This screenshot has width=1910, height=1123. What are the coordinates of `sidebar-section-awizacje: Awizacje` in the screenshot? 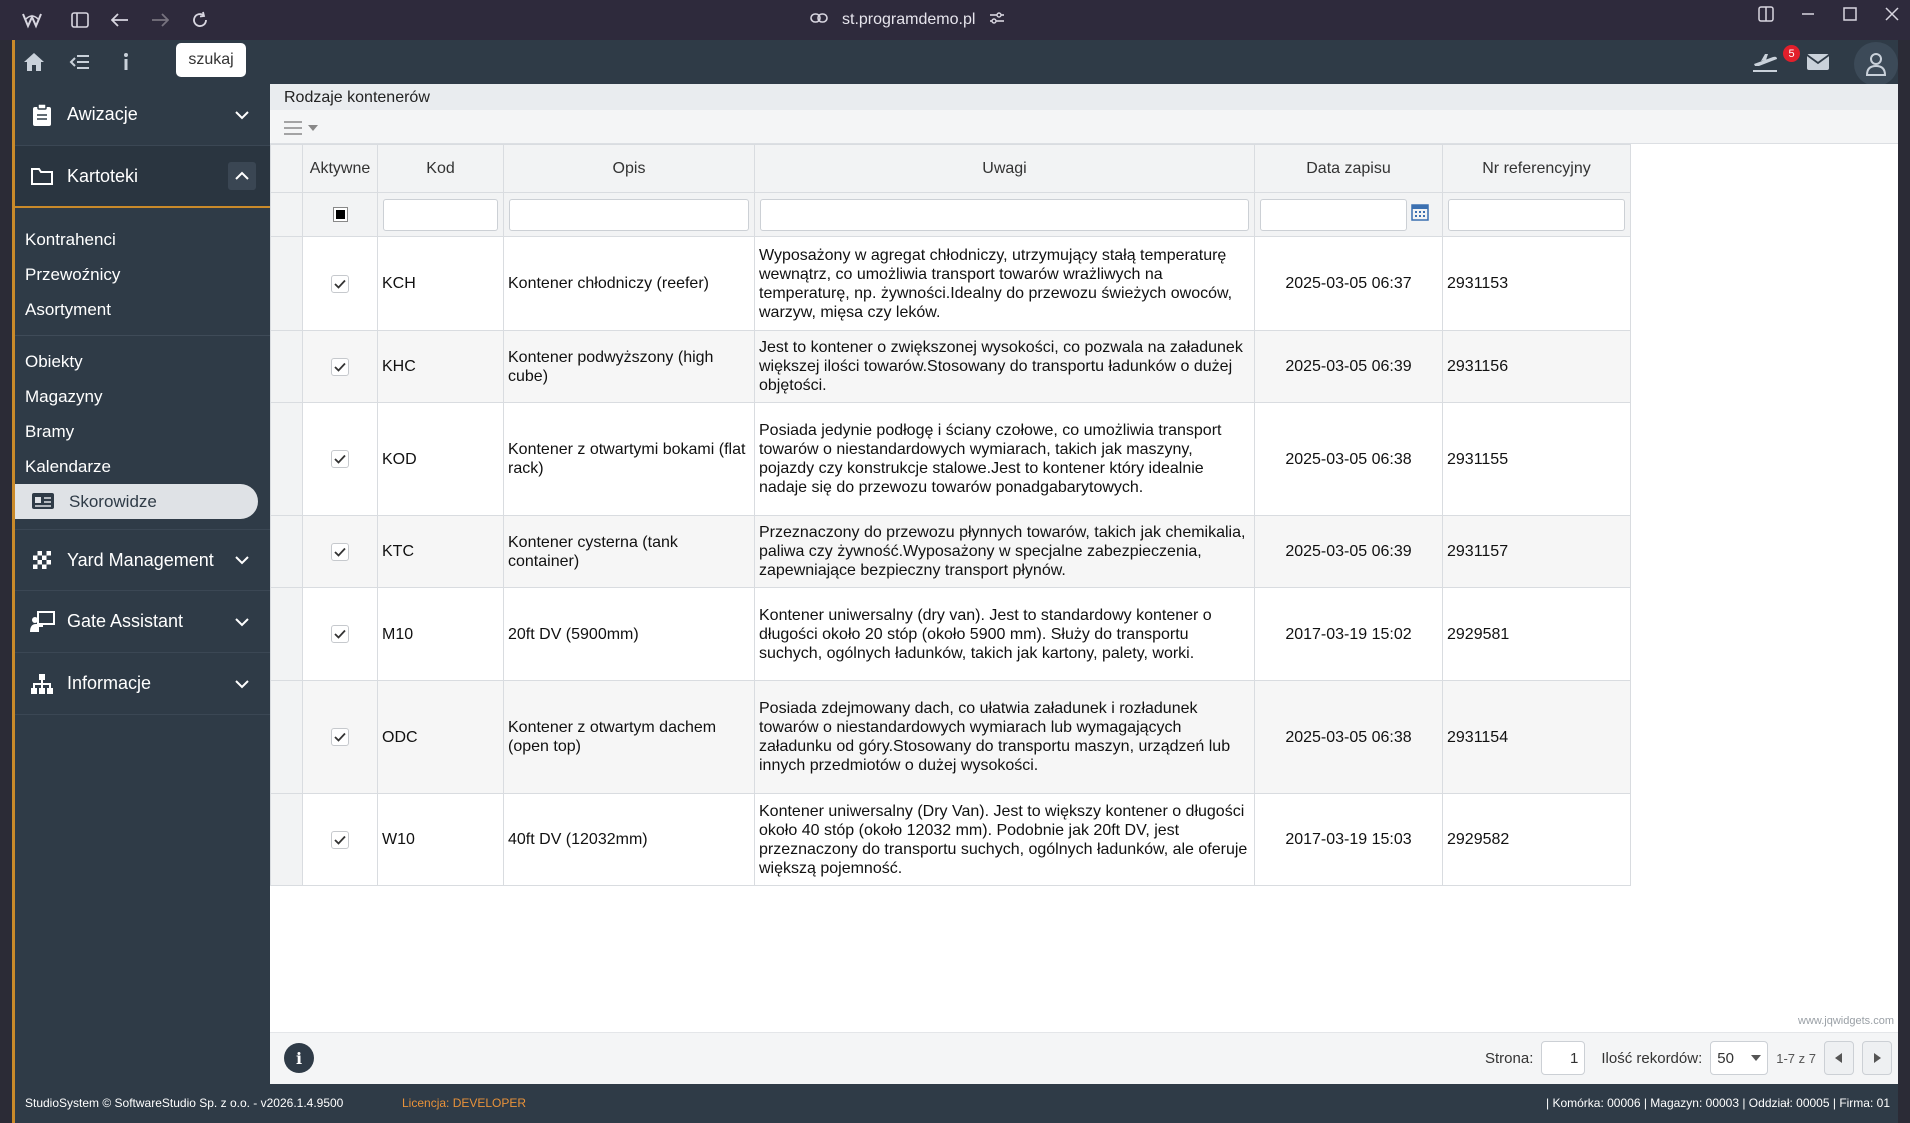 It's located at (142, 115).